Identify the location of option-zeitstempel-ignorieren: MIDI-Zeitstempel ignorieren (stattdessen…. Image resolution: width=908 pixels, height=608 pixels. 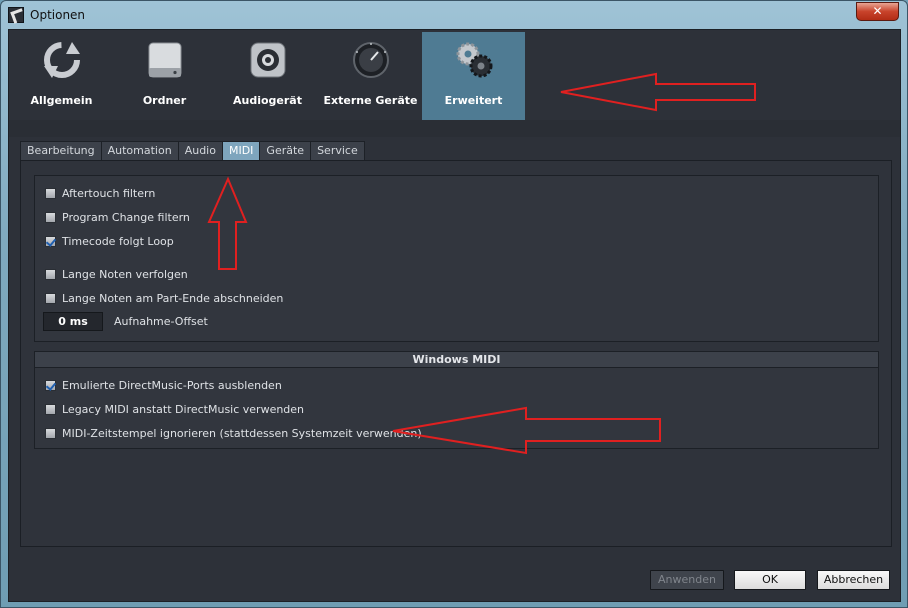
(233, 433).